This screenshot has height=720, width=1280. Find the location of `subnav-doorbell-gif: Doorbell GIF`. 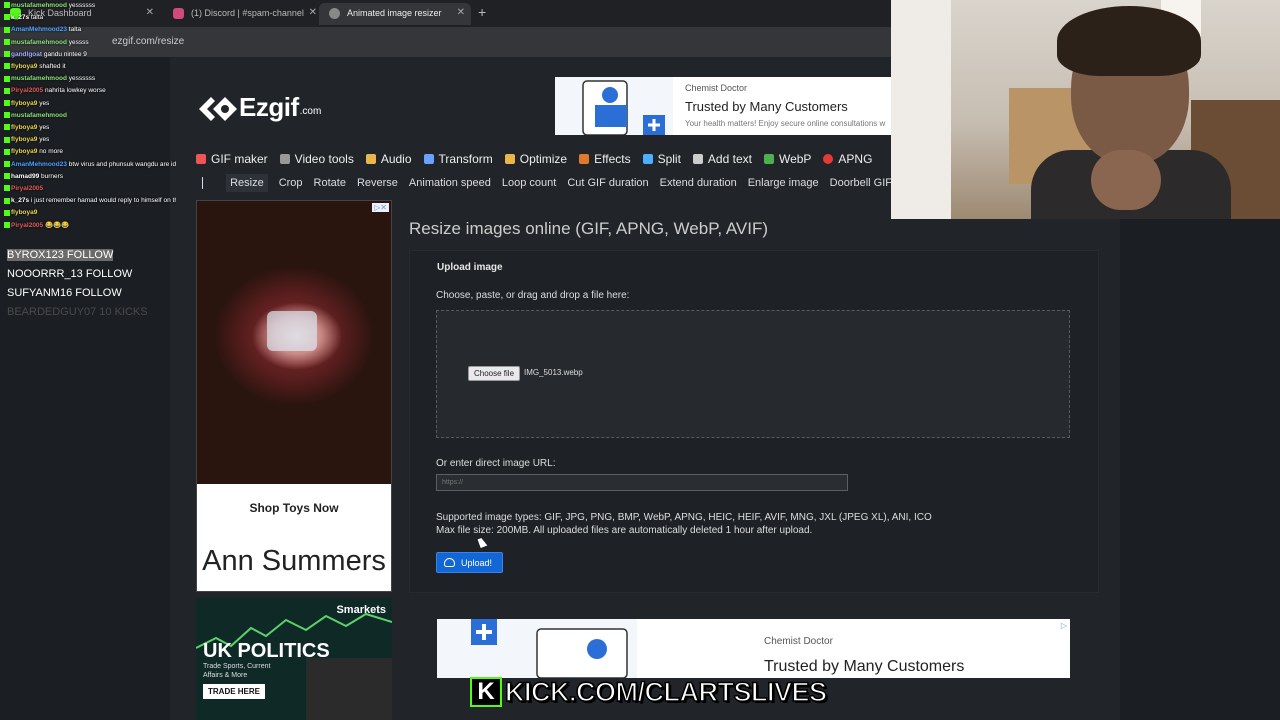

subnav-doorbell-gif: Doorbell GIF is located at coordinates (861, 183).